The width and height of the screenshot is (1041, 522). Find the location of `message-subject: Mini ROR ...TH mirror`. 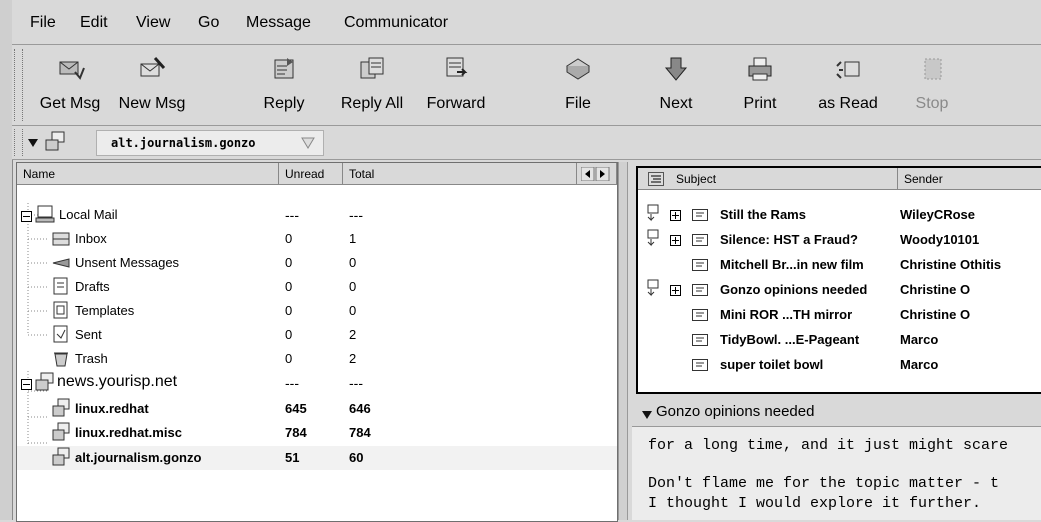

message-subject: Mini ROR ...TH mirror is located at coordinates (786, 314).